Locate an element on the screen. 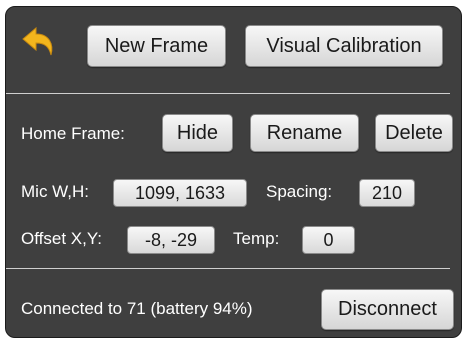 Image resolution: width=468 pixels, height=344 pixels. delete-button: Delete is located at coordinates (414, 133).